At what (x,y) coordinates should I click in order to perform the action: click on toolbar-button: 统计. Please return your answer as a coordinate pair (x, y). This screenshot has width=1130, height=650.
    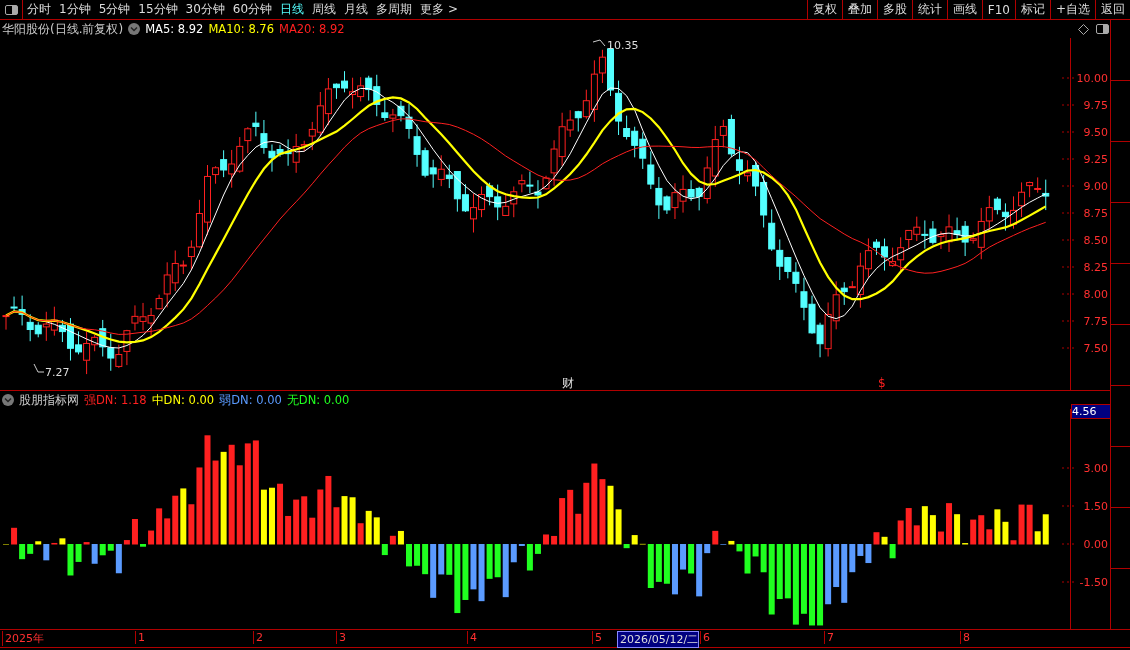
    Looking at the image, I should click on (929, 9).